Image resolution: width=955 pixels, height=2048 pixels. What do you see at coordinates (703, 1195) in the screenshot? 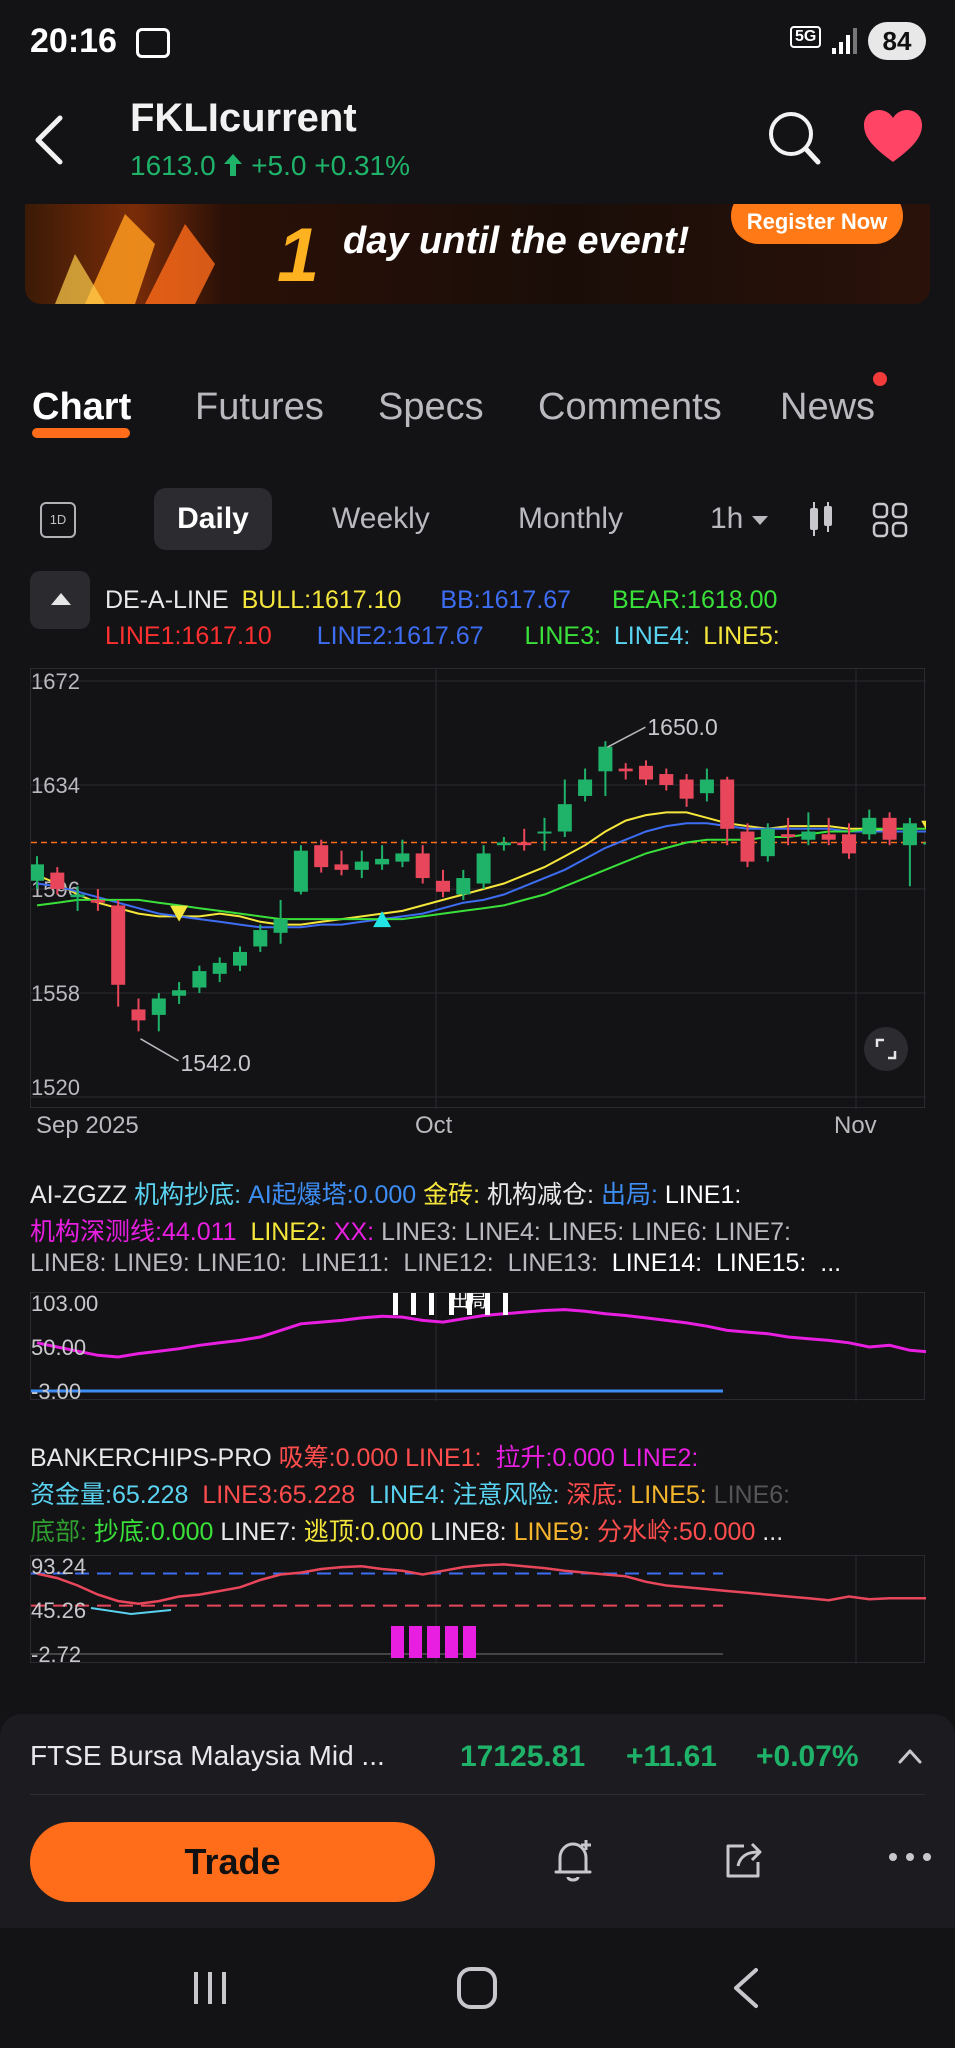
I see `ind1-row1-seg-6: LINE1:` at bounding box center [703, 1195].